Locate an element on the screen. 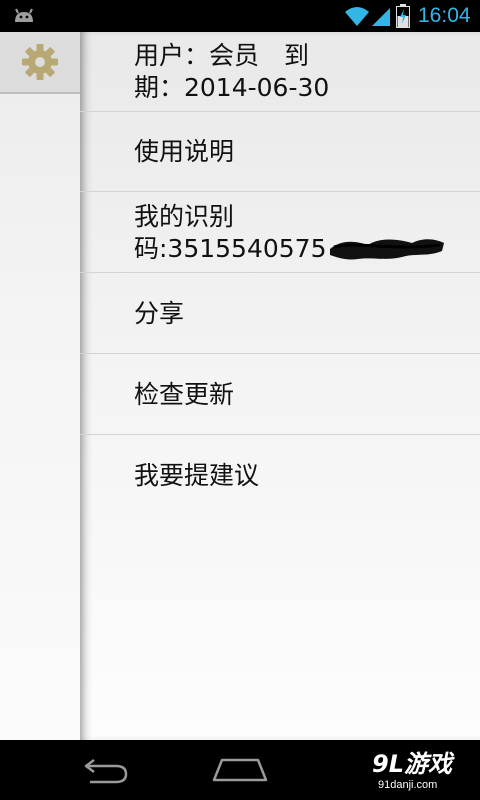  sidebar-panel is located at coordinates (40, 386).